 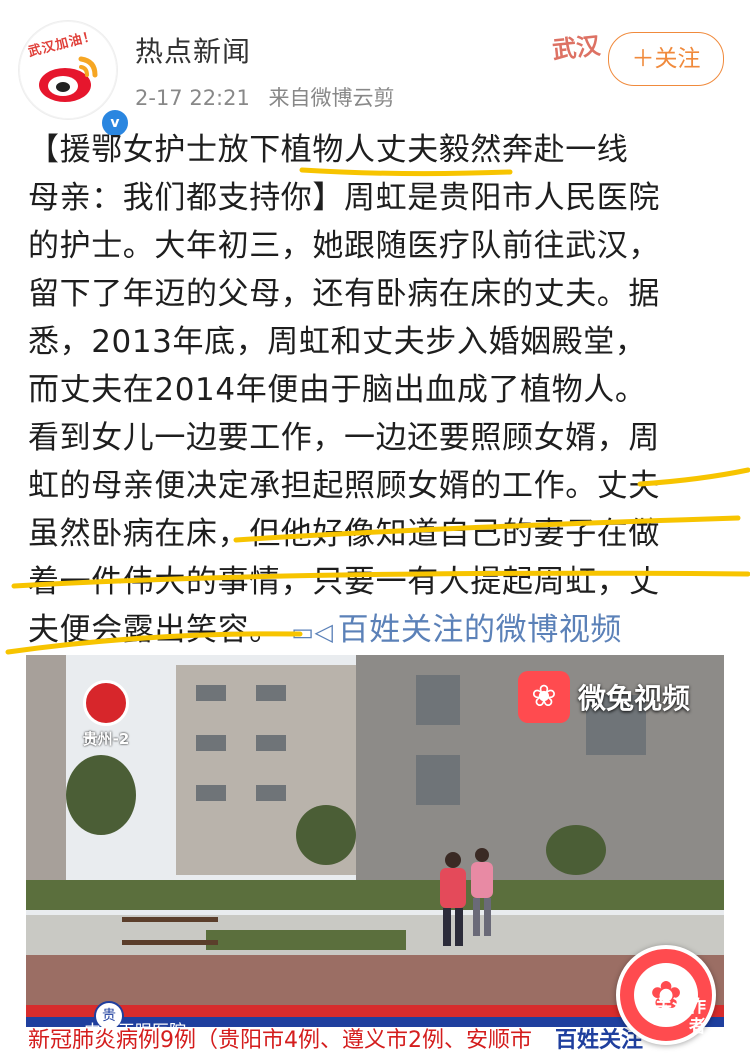 What do you see at coordinates (337, 342) in the screenshot?
I see `post-line: 悉，2013年底，周虹和丈夫步入婚姻殿堂，` at bounding box center [337, 342].